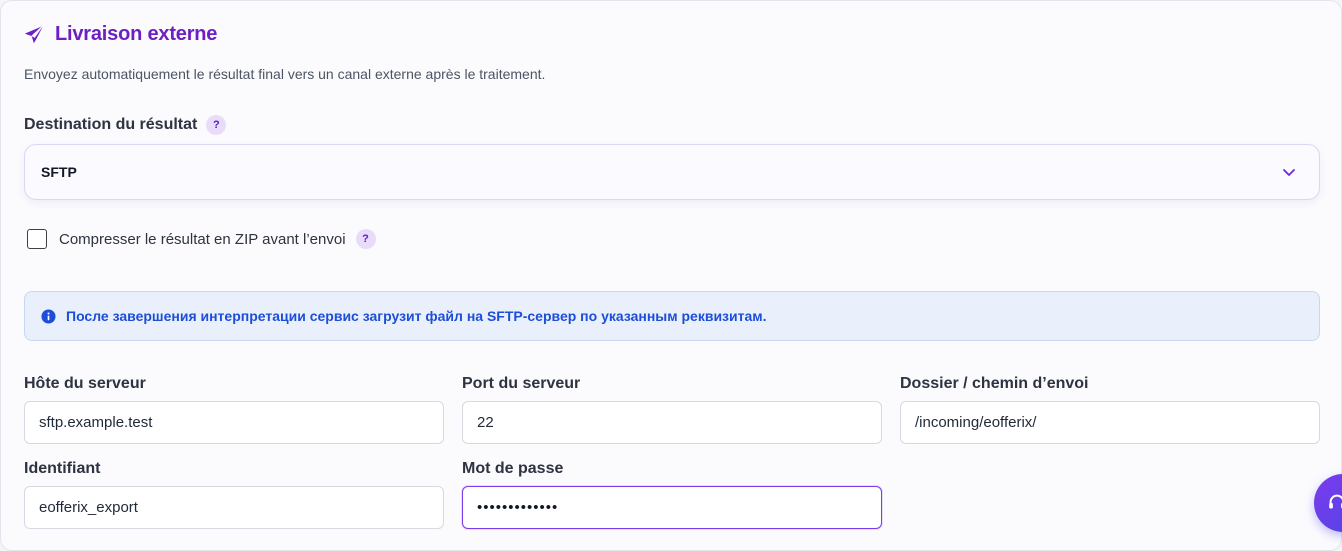 The height and width of the screenshot is (551, 1342). Describe the element at coordinates (485, 422) in the screenshot. I see `port-value: 22` at that location.